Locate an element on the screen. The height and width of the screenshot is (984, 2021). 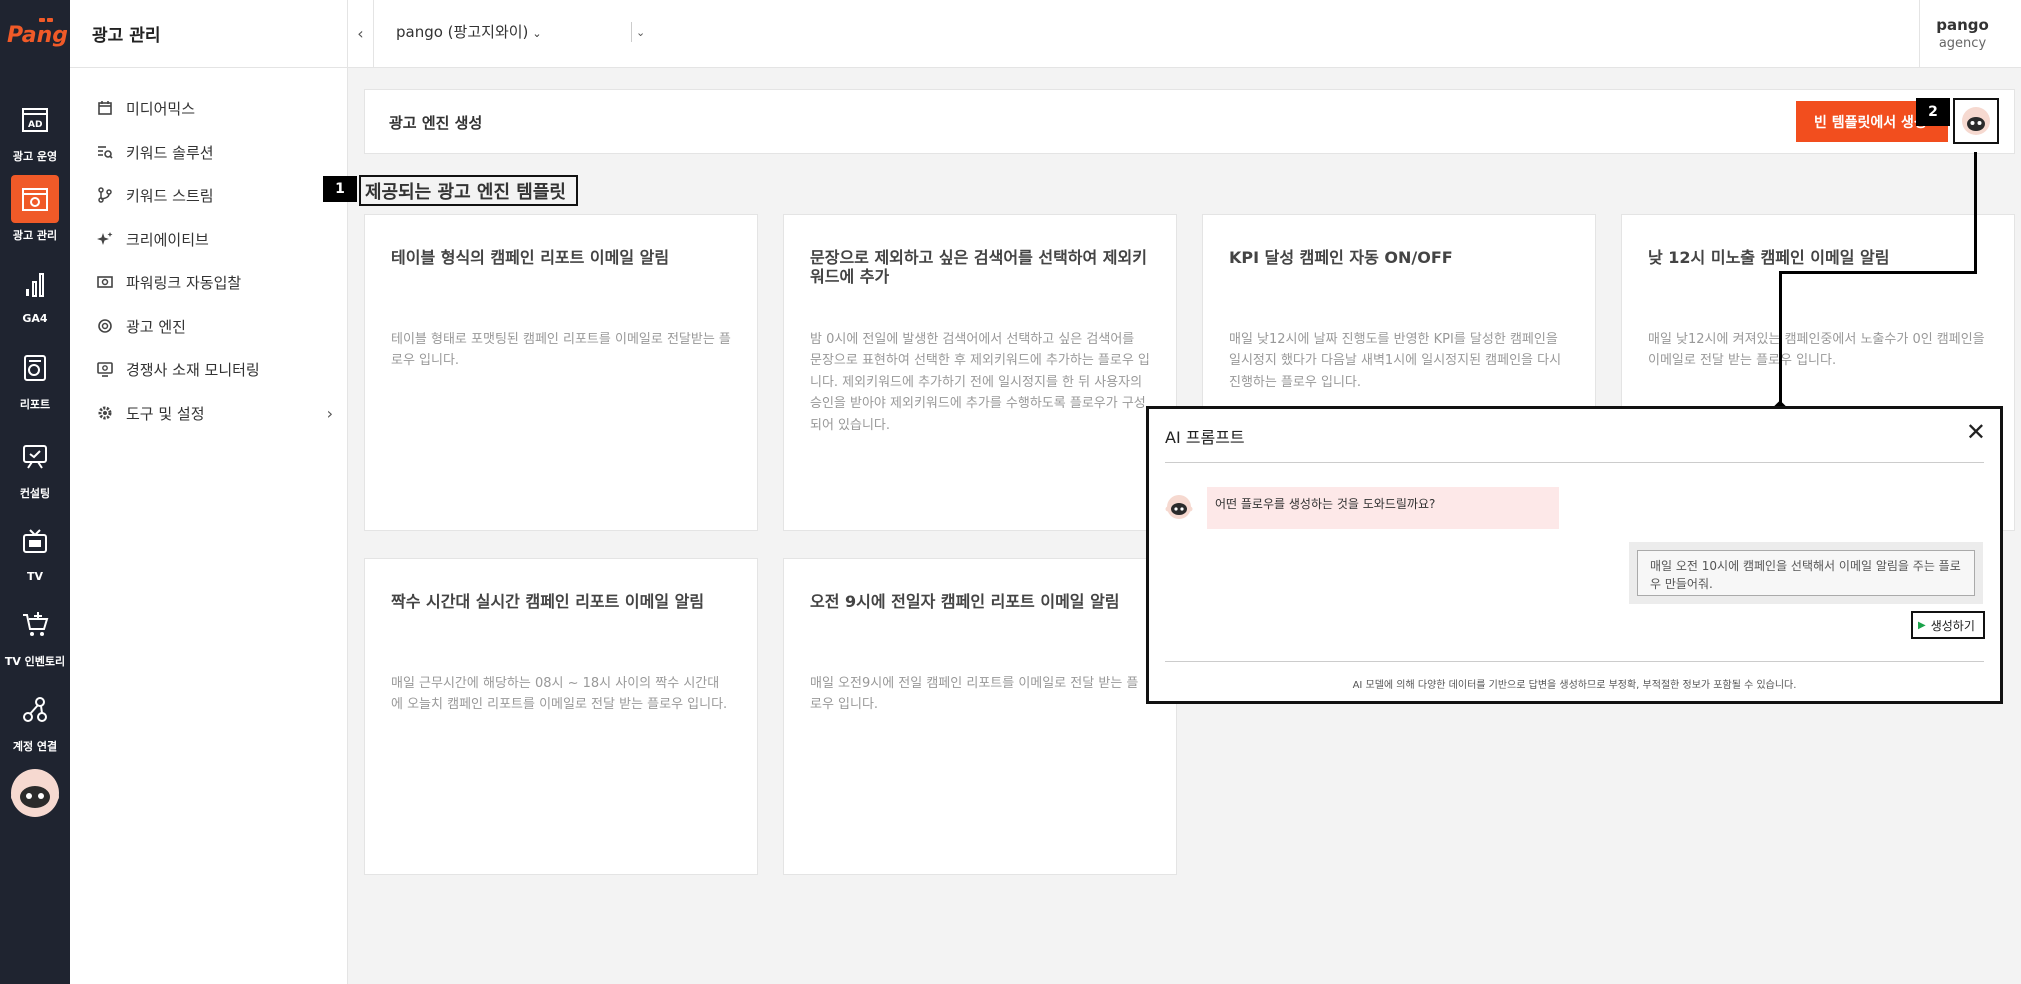
sidebar-item-label: 크리에이티브 is located at coordinates (167, 239).